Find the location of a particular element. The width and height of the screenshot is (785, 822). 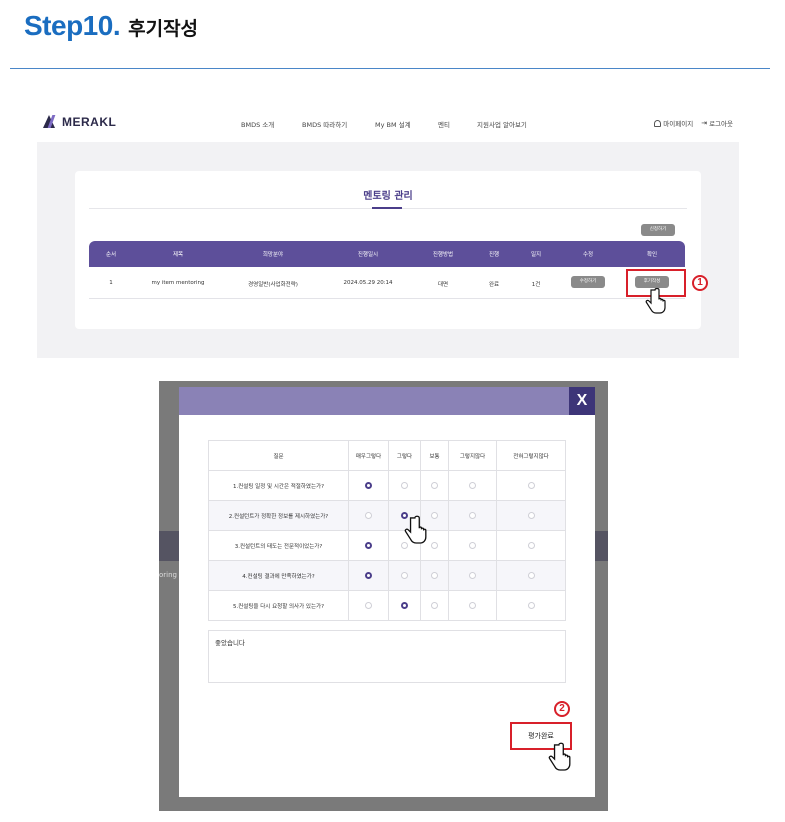

col-edit: 수정 is located at coordinates (588, 255).